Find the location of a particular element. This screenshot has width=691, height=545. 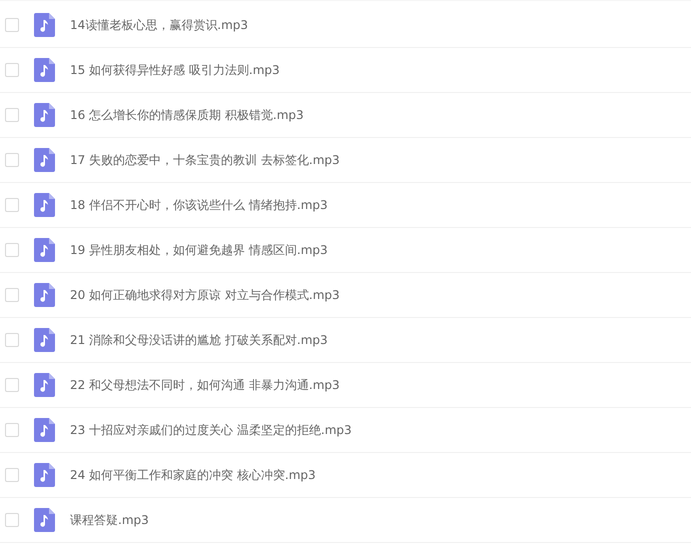

file-name: 16 怎么增长你的情感保质期 积极错觉.mp3 is located at coordinates (187, 115).